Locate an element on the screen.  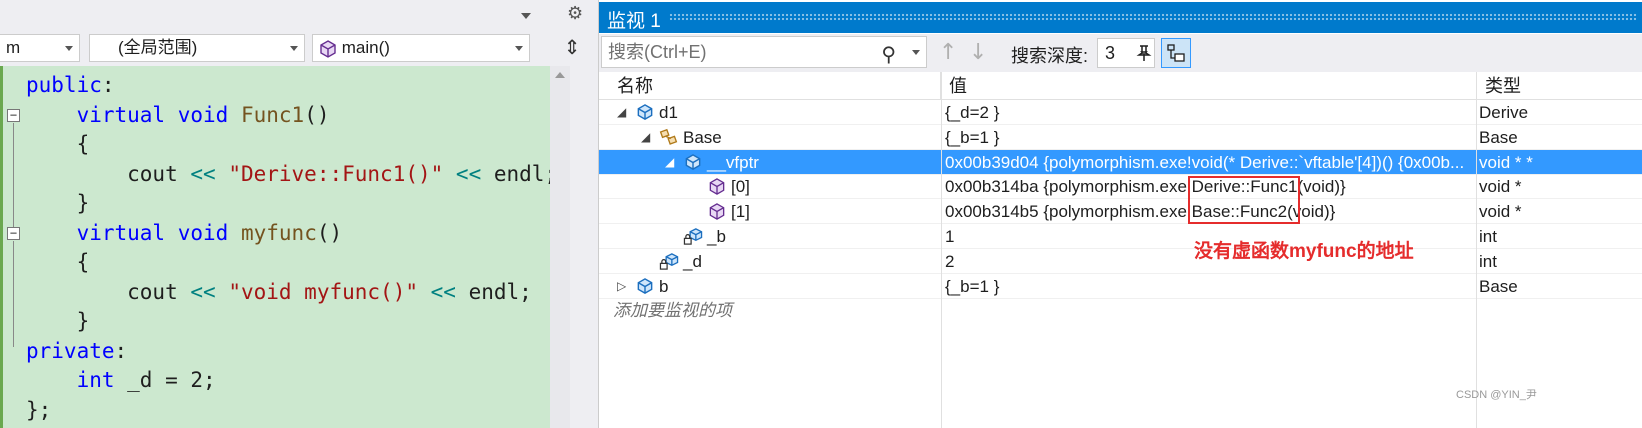
watch-row-name: __vfptr is located at coordinates (733, 162).